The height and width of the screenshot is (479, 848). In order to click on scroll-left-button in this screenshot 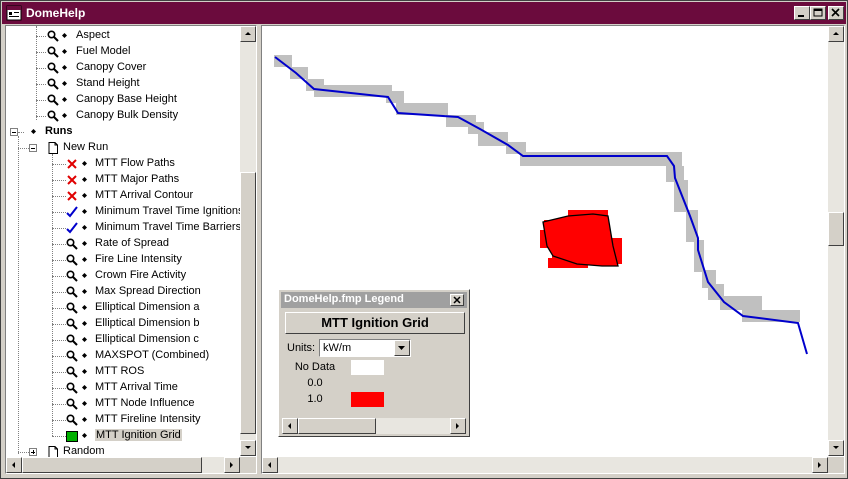, I will do `click(14, 465)`.